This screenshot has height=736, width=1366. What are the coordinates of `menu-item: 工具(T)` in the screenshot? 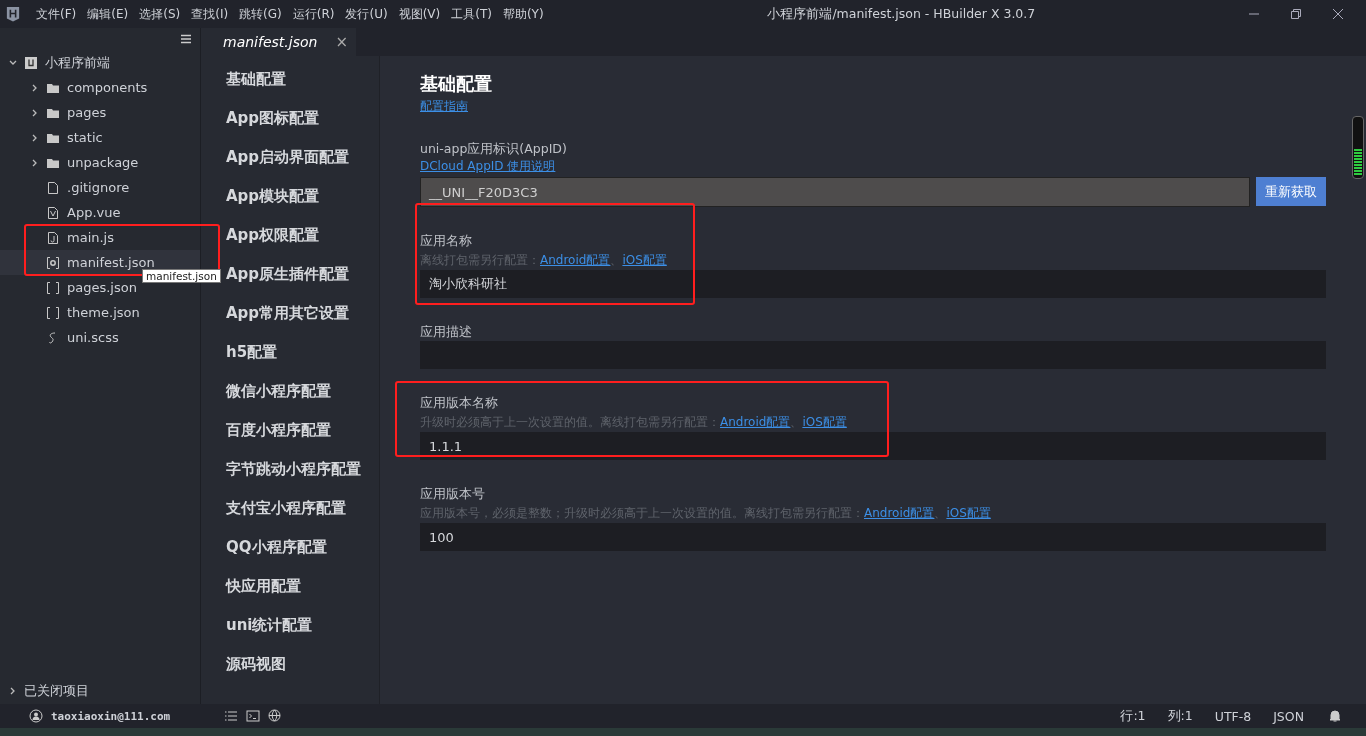 It's located at (471, 14).